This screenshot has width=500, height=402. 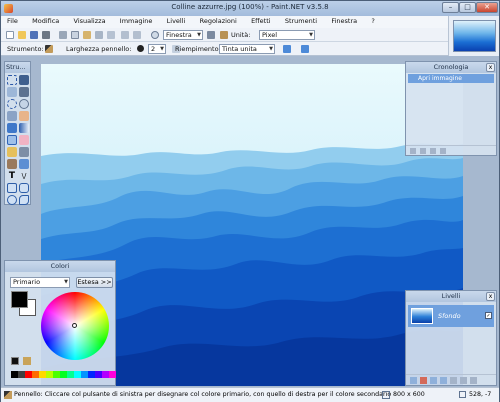 What do you see at coordinates (413, 151) in the screenshot?
I see `rewind-icon` at bounding box center [413, 151].